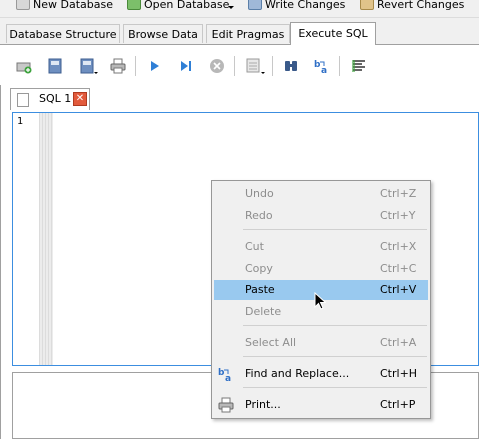 Image resolution: width=479 pixels, height=439 pixels. What do you see at coordinates (134, 5) in the screenshot?
I see `open-database-icon` at bounding box center [134, 5].